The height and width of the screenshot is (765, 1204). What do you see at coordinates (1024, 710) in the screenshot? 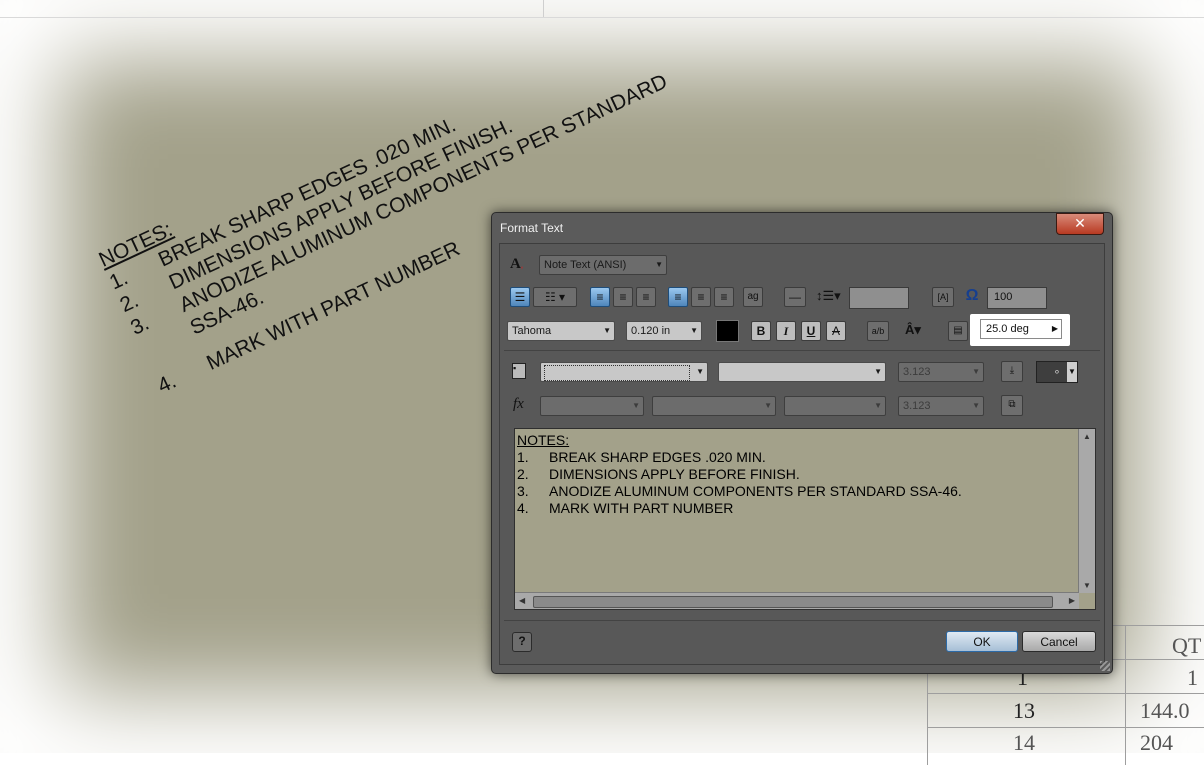
I see `table-cell: 13` at bounding box center [1024, 710].